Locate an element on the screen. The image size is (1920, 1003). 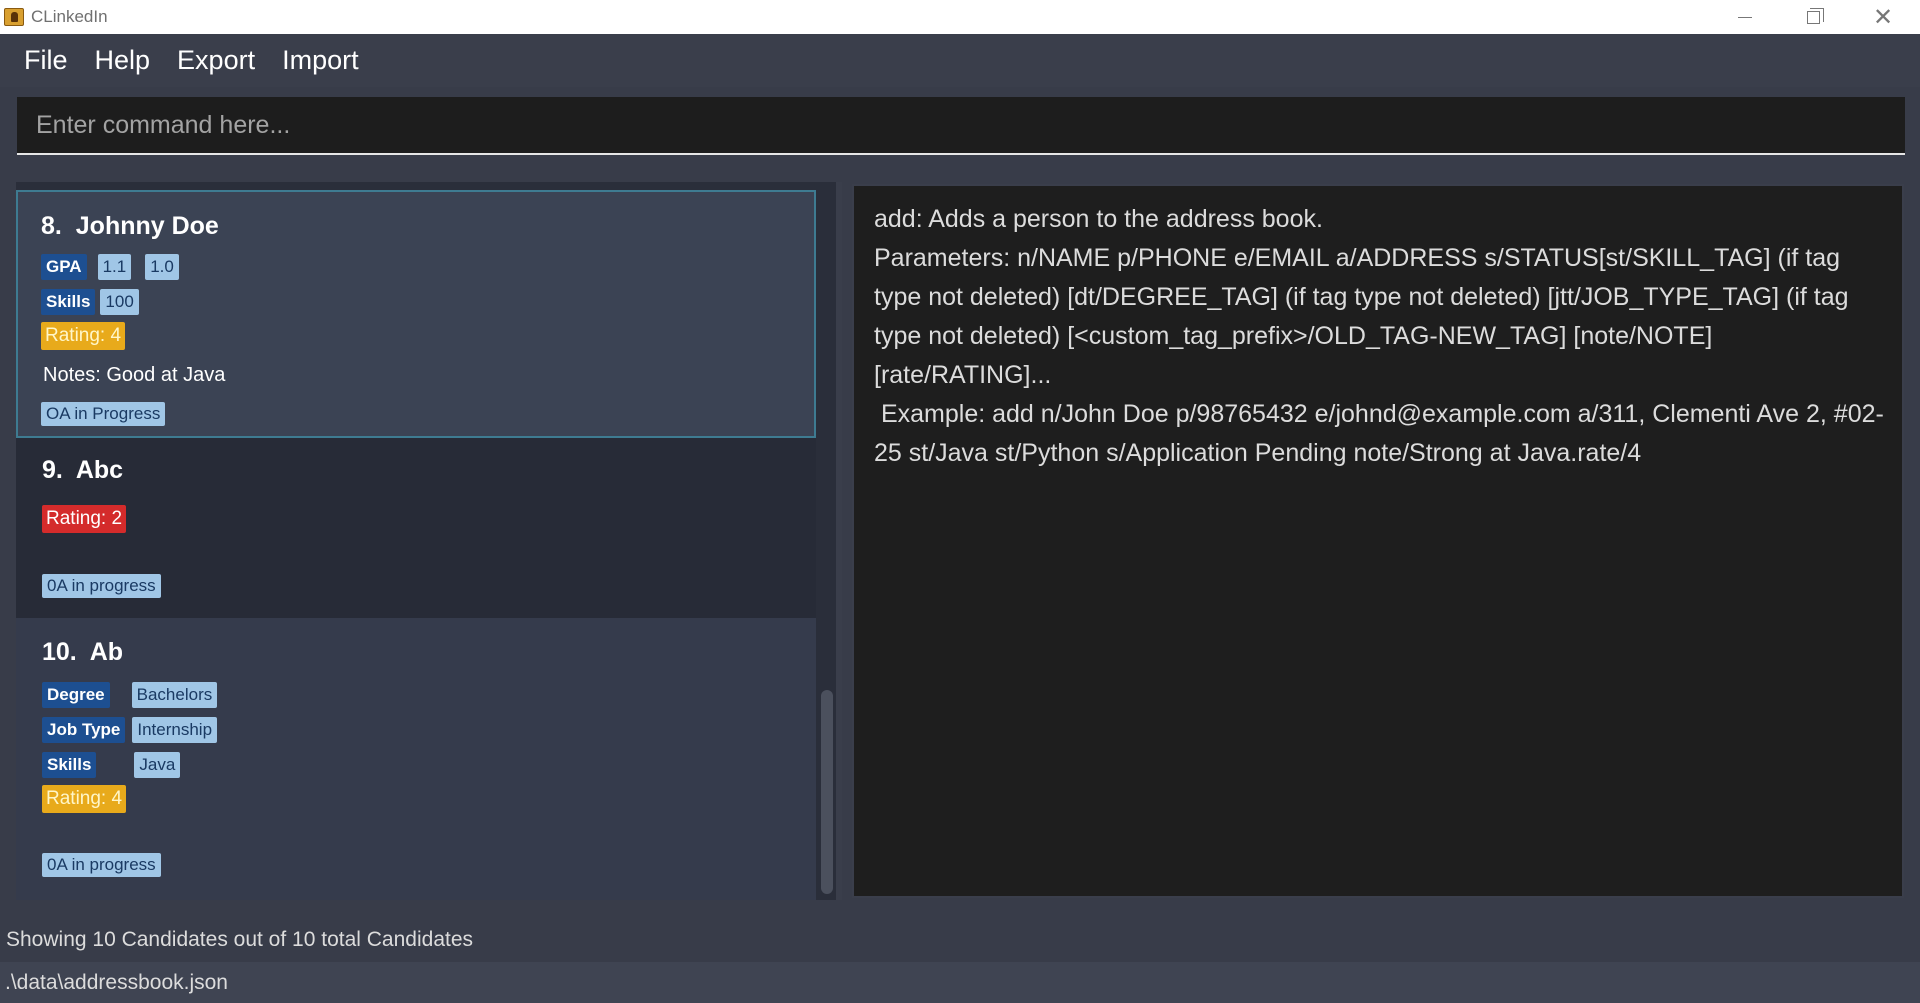
tag-value: 1.1 is located at coordinates (114, 267).